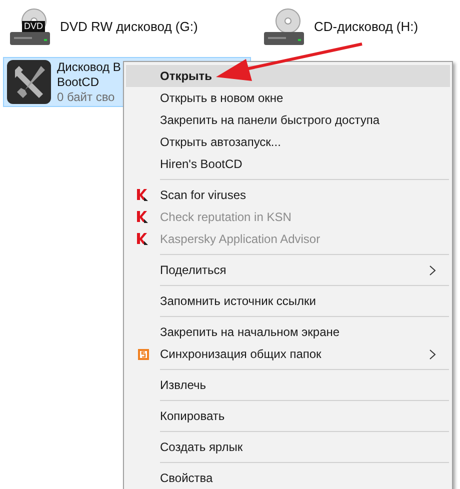 The image size is (460, 489). Describe the element at coordinates (78, 82) in the screenshot. I see `drive-tile-text: BootCD` at that location.